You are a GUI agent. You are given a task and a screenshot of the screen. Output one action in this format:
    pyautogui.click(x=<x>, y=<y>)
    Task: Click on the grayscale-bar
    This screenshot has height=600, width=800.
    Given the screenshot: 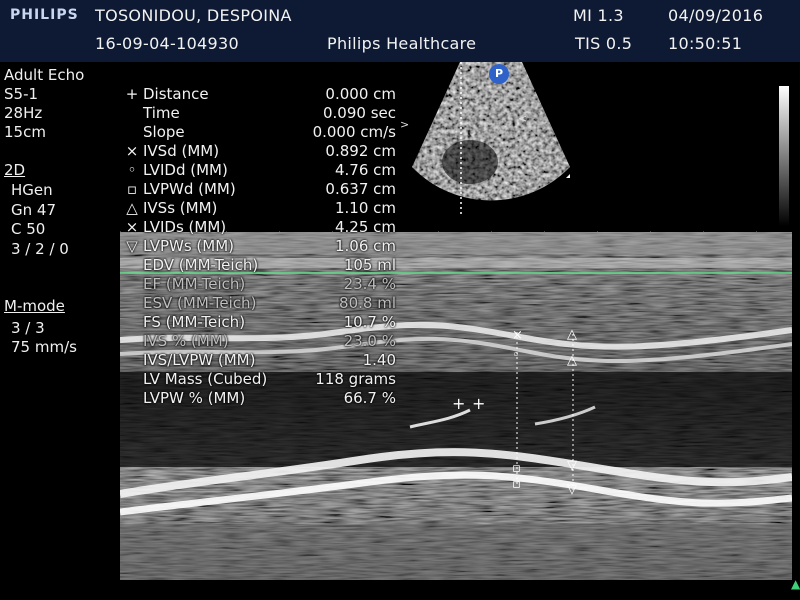 What is the action you would take?
    pyautogui.click(x=784, y=156)
    